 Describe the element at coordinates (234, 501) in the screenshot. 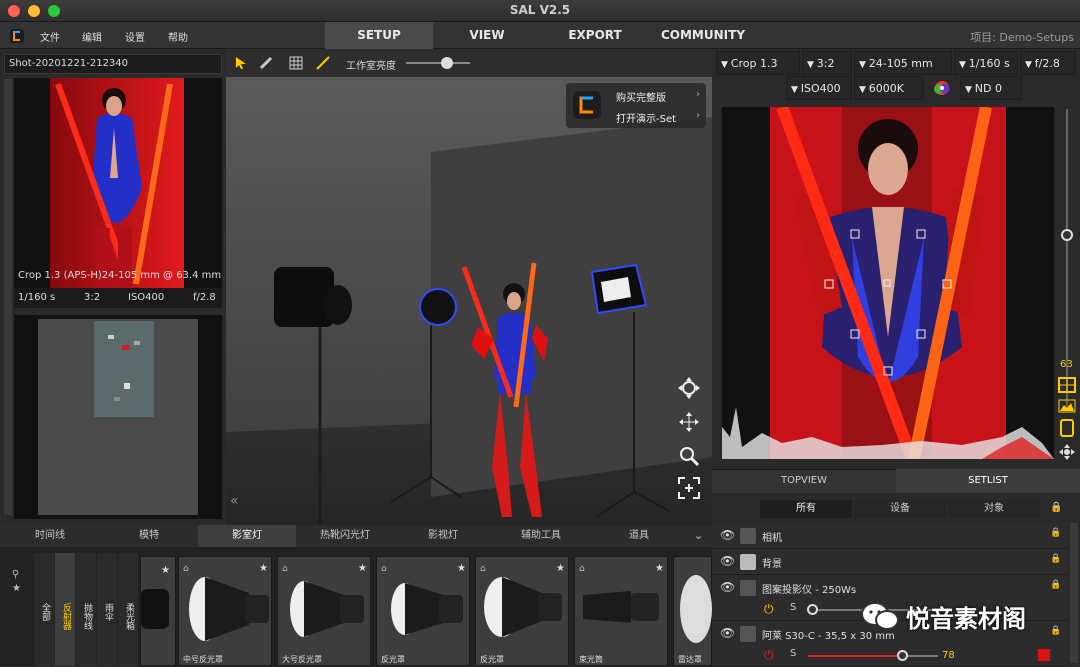

I see `collapse-left-icon: «` at that location.